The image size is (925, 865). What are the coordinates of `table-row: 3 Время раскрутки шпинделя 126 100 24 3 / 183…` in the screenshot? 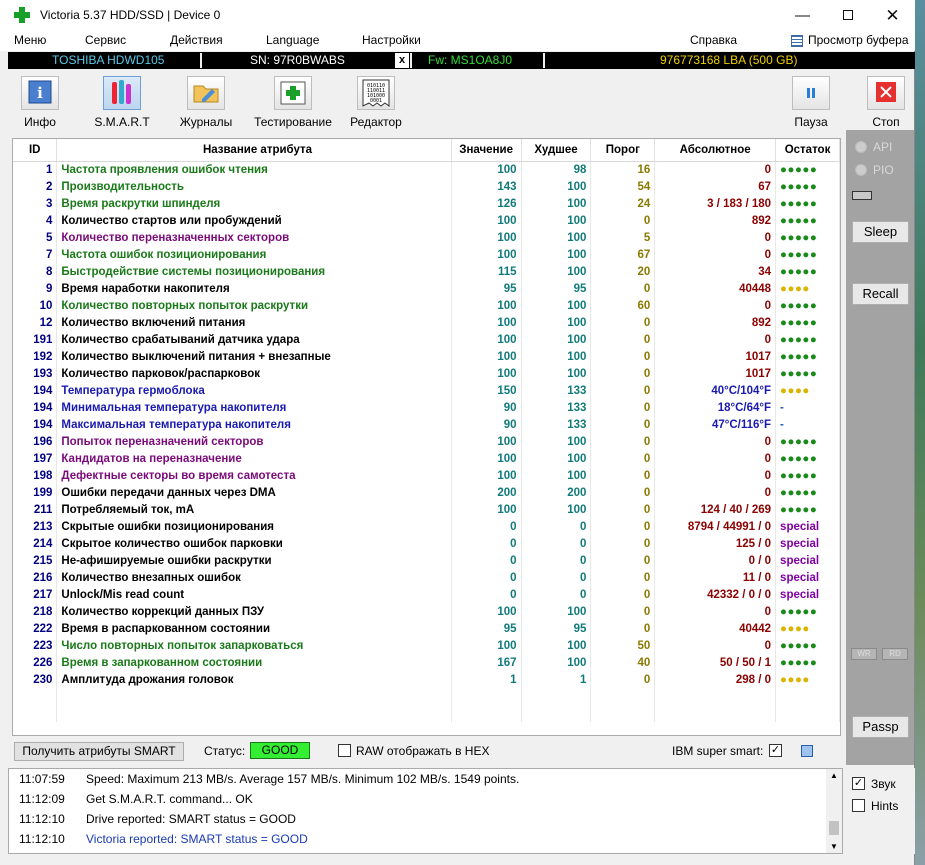 It's located at (426, 203).